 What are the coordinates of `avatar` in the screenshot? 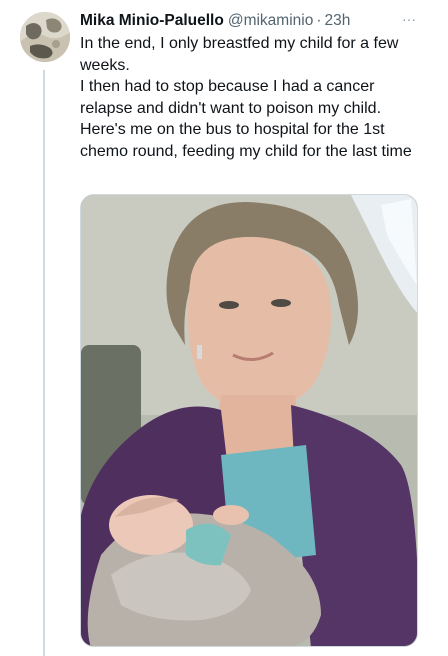 It's located at (45, 37).